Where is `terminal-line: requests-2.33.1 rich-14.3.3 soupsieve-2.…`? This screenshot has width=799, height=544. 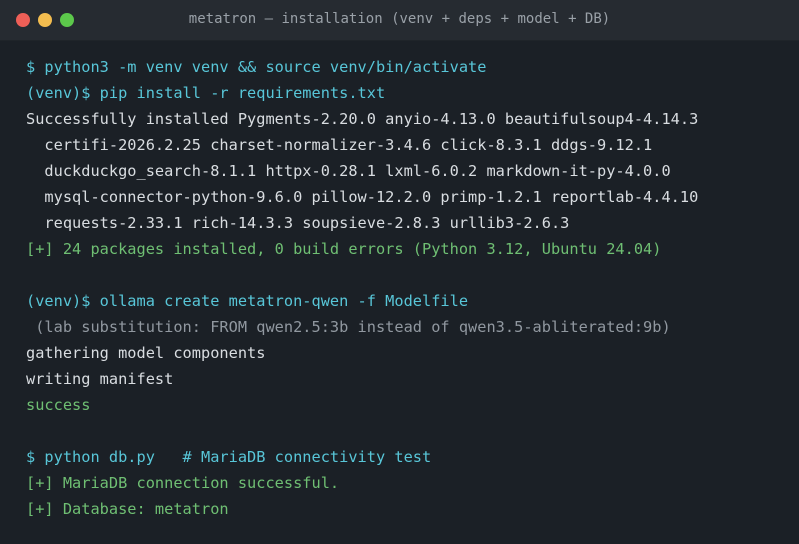 terminal-line: requests-2.33.1 rich-14.3.3 soupsieve-2.… is located at coordinates (298, 223).